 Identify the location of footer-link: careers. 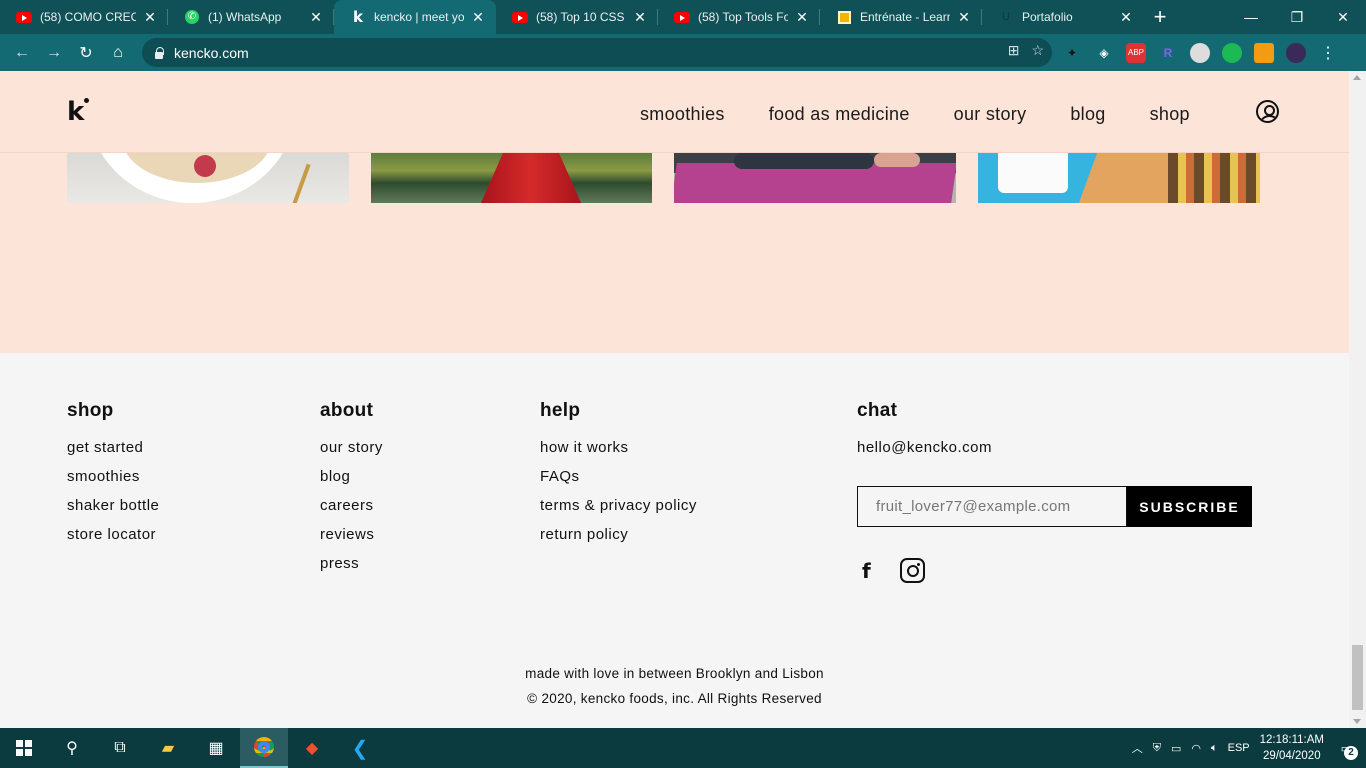
(351, 511).